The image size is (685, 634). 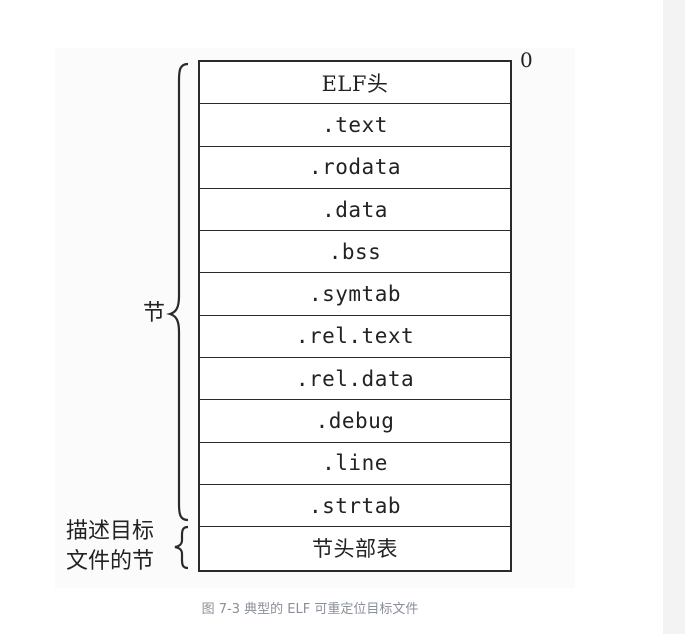 What do you see at coordinates (355, 210) in the screenshot?
I see `section-row-data: .data` at bounding box center [355, 210].